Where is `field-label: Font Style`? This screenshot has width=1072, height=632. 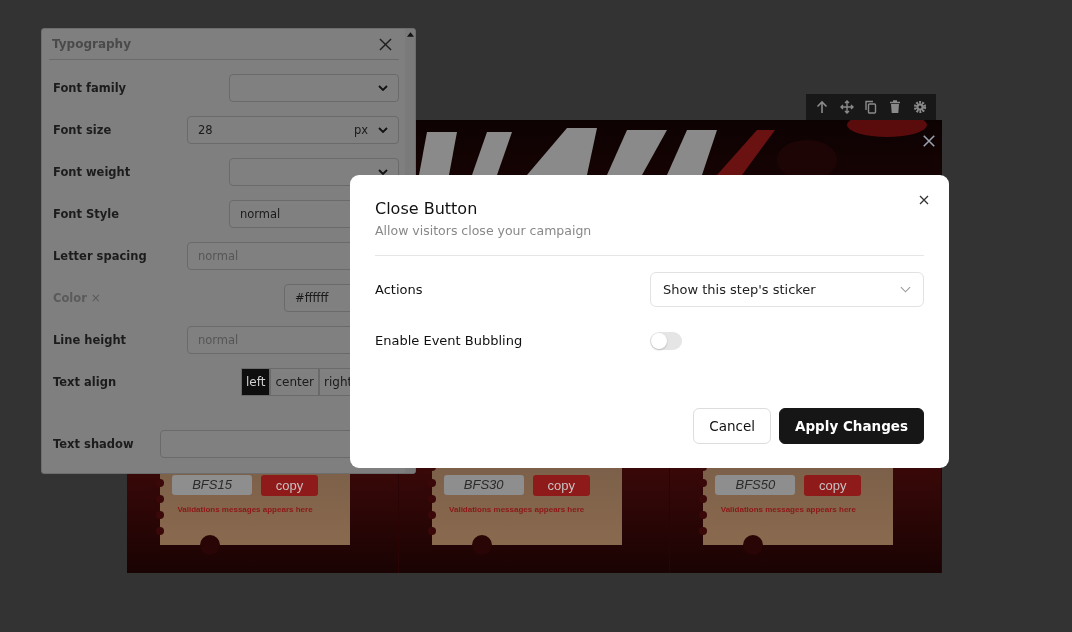 field-label: Font Style is located at coordinates (86, 214).